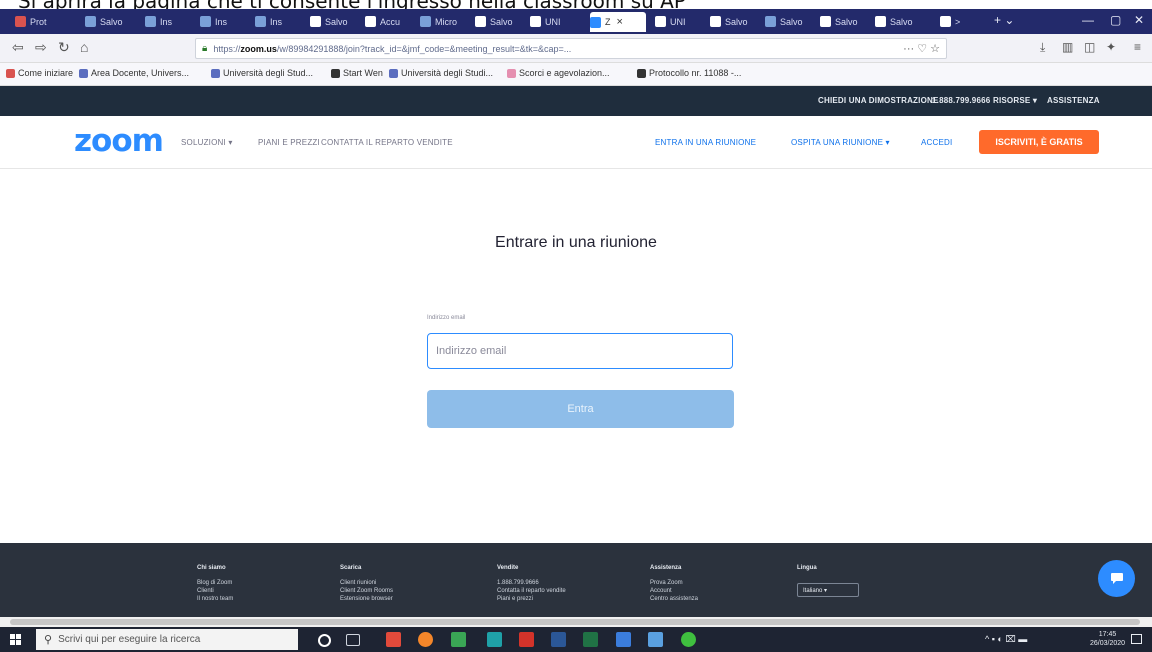  Describe the element at coordinates (227, 48) in the screenshot. I see `url-prefix: https://` at that location.